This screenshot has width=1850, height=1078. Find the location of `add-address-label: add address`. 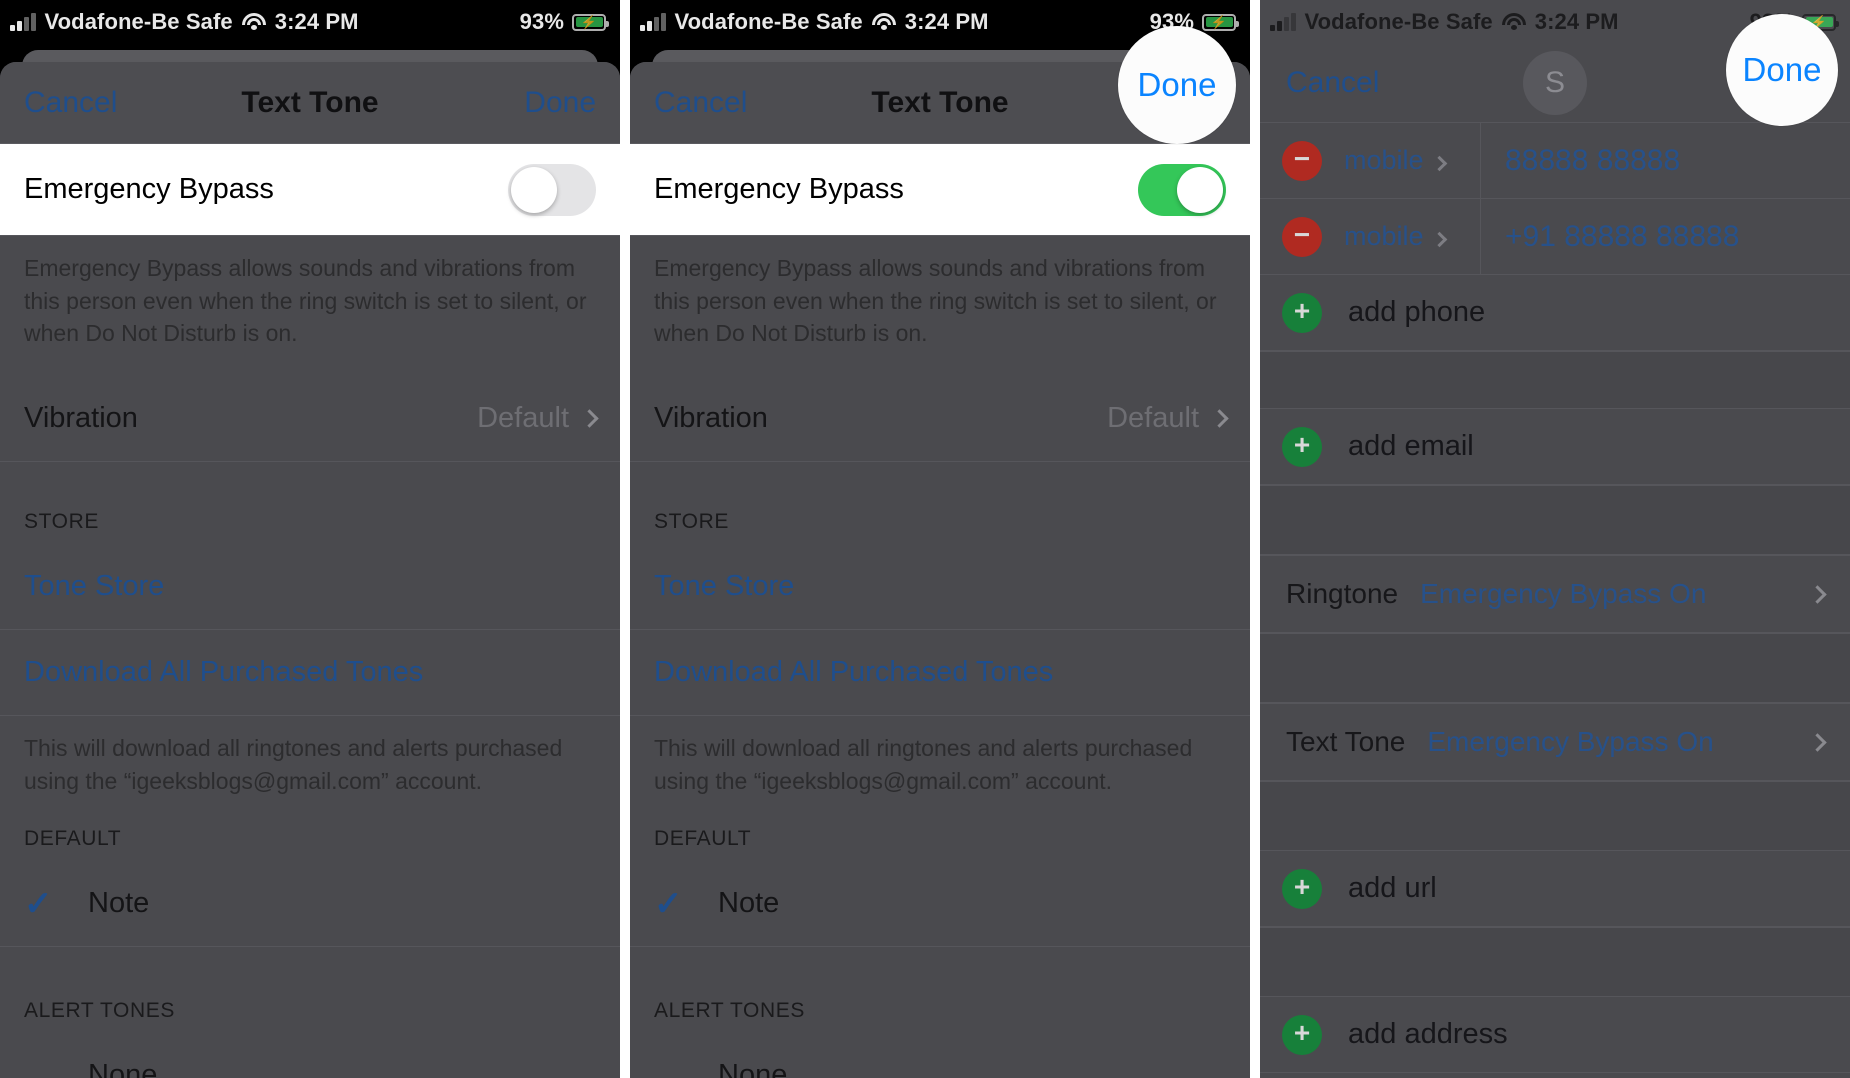

add-address-label: add address is located at coordinates (1428, 1034).